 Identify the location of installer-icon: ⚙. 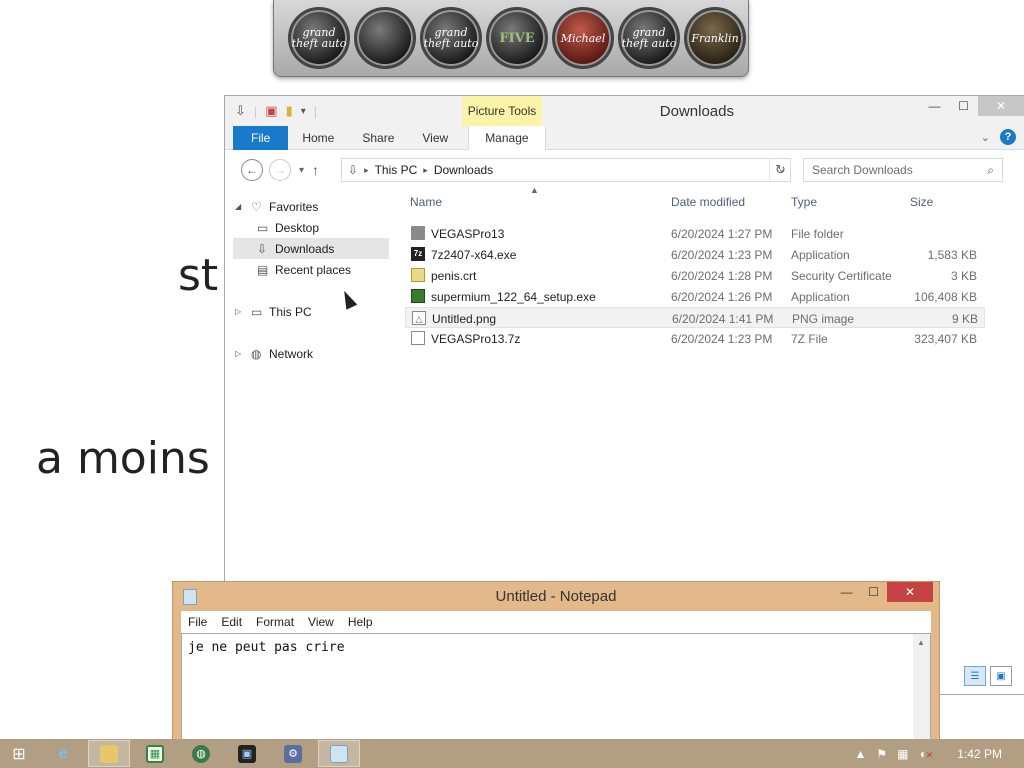
(293, 753).